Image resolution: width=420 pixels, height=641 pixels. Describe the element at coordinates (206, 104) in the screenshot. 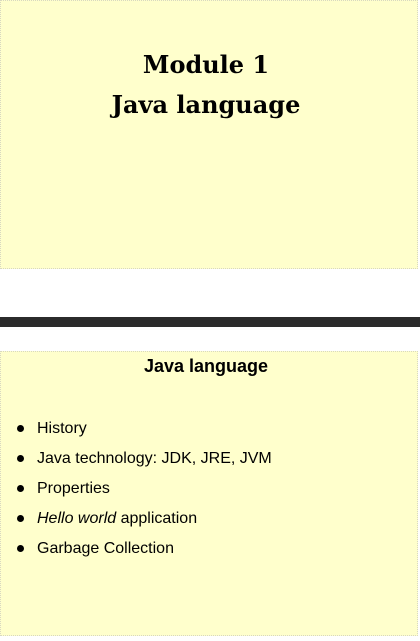

I see `module-subtitle: Java language` at that location.